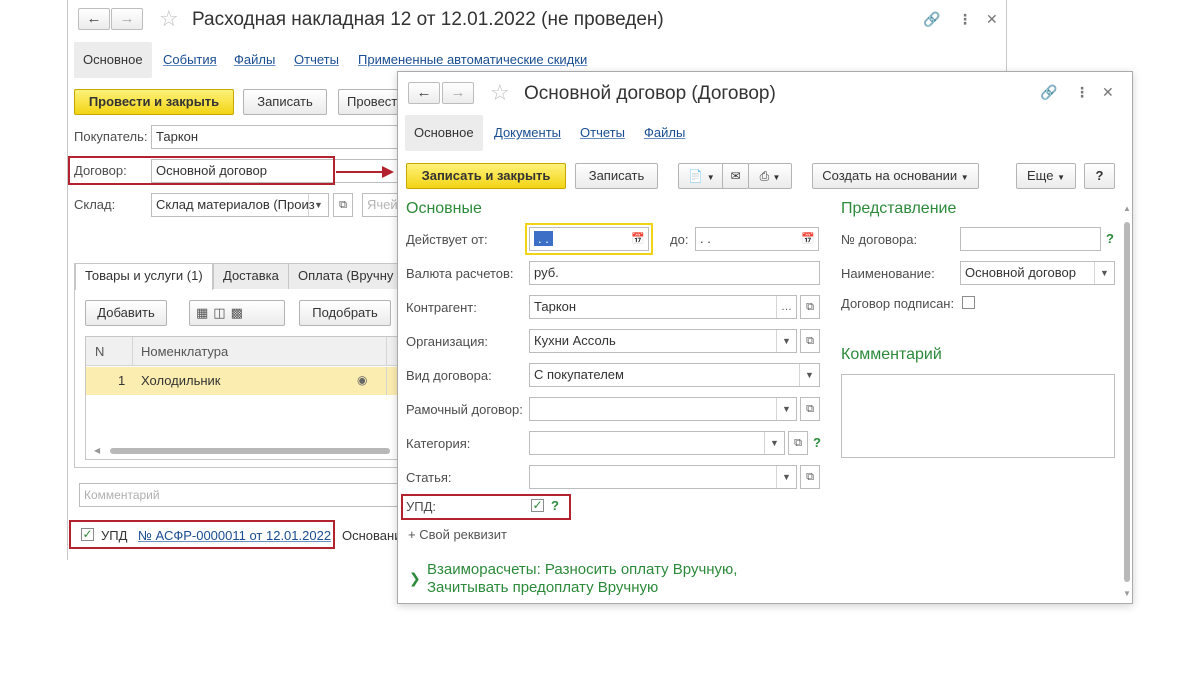  What do you see at coordinates (204, 312) in the screenshot?
I see `barcode-icon: ▦` at bounding box center [204, 312].